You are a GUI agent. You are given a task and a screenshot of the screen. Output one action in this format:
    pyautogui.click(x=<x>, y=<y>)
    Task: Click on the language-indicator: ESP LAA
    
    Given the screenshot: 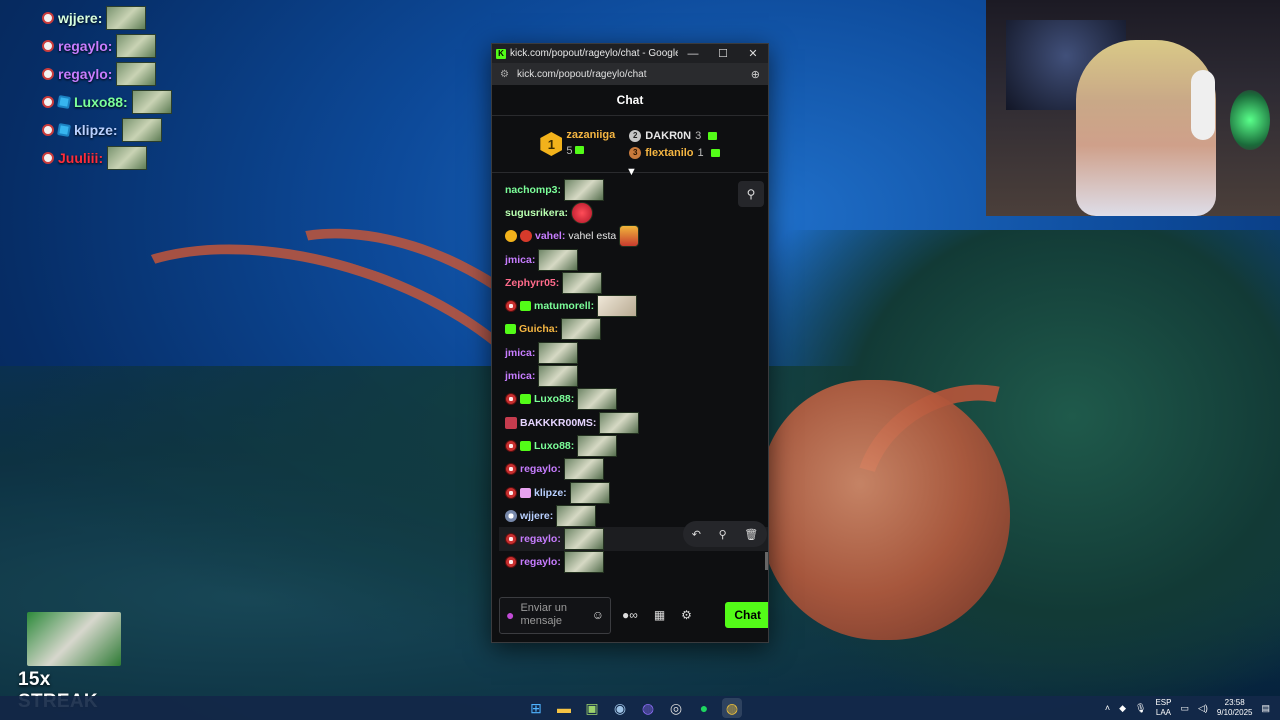 What is the action you would take?
    pyautogui.click(x=1163, y=708)
    